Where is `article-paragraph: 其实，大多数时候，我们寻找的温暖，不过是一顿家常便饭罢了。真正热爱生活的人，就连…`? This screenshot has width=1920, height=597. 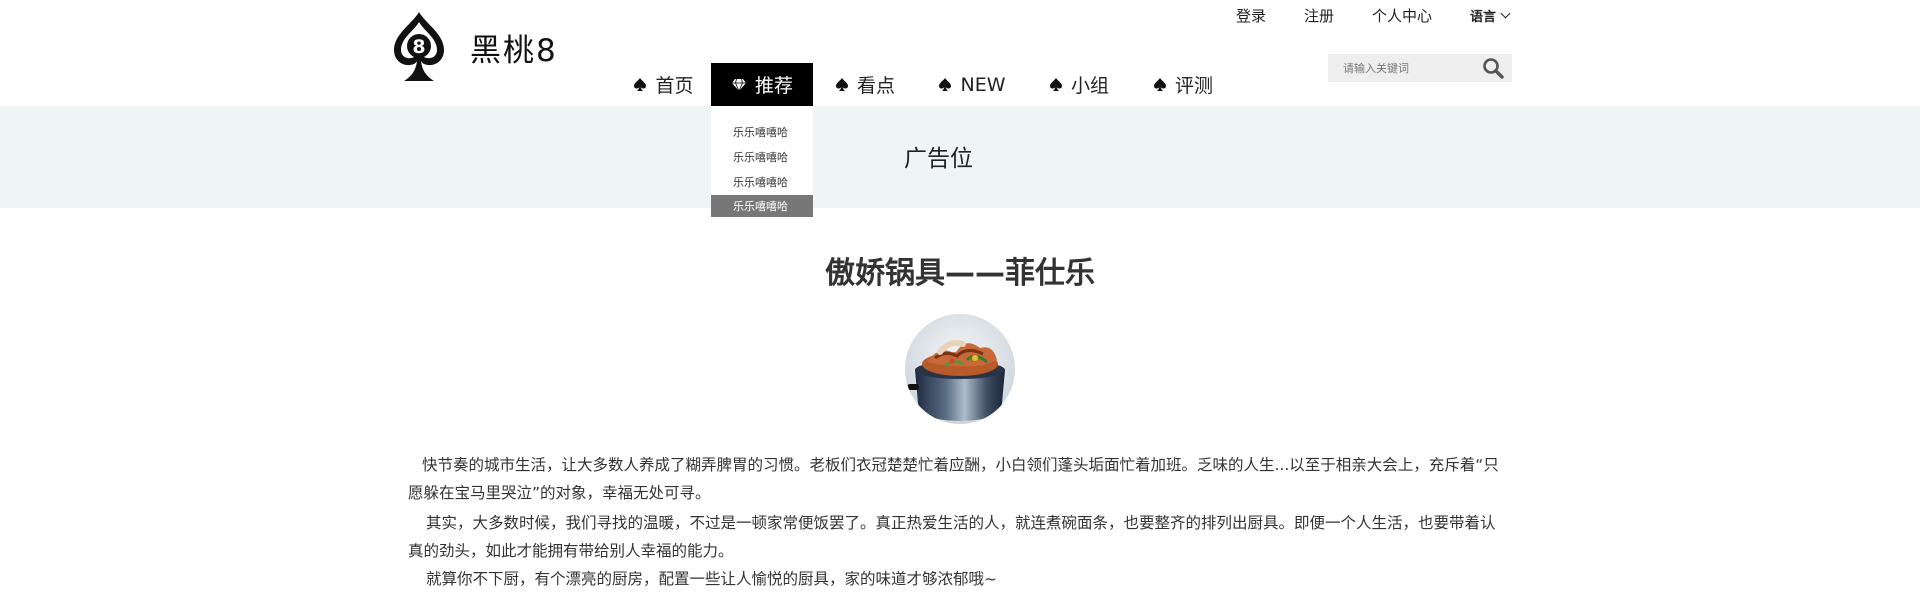 article-paragraph: 其实，大多数时候，我们寻找的温暖，不过是一顿家常便饭罢了。真正热爱生活的人，就连… is located at coordinates (952, 537).